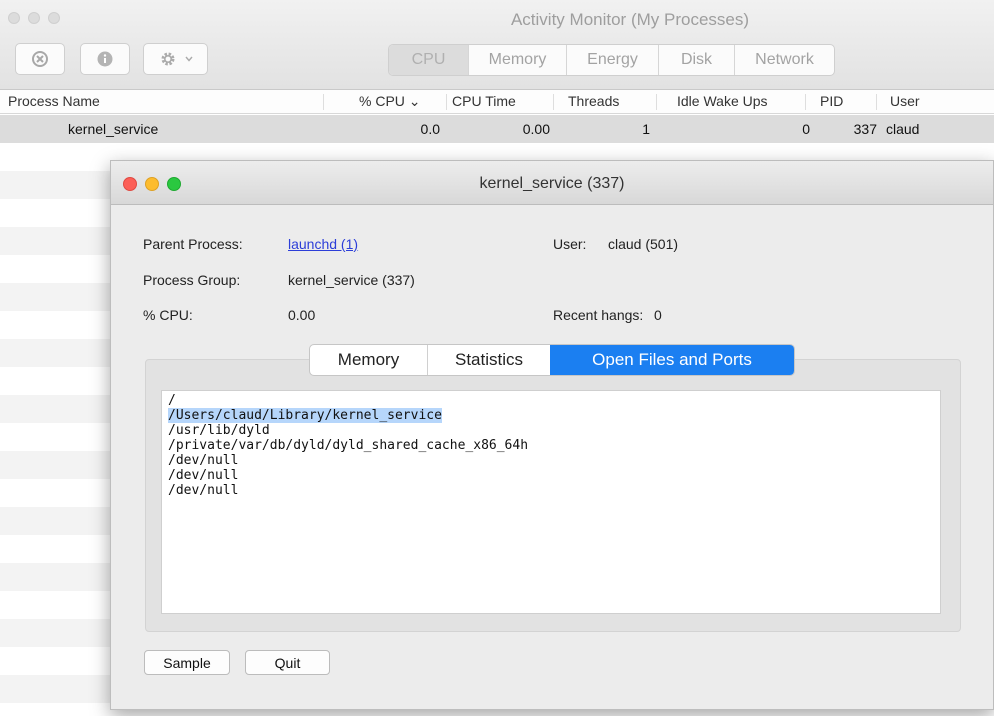 The height and width of the screenshot is (716, 994). Describe the element at coordinates (167, 59) in the screenshot. I see `gear-icon` at that location.